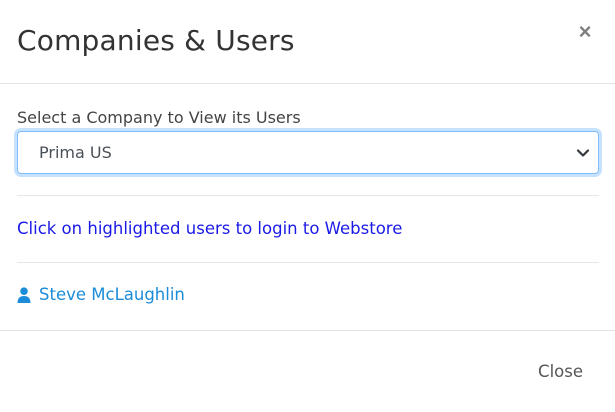 The height and width of the screenshot is (412, 615). I want to click on user-name: Steve McLaughlin, so click(112, 294).